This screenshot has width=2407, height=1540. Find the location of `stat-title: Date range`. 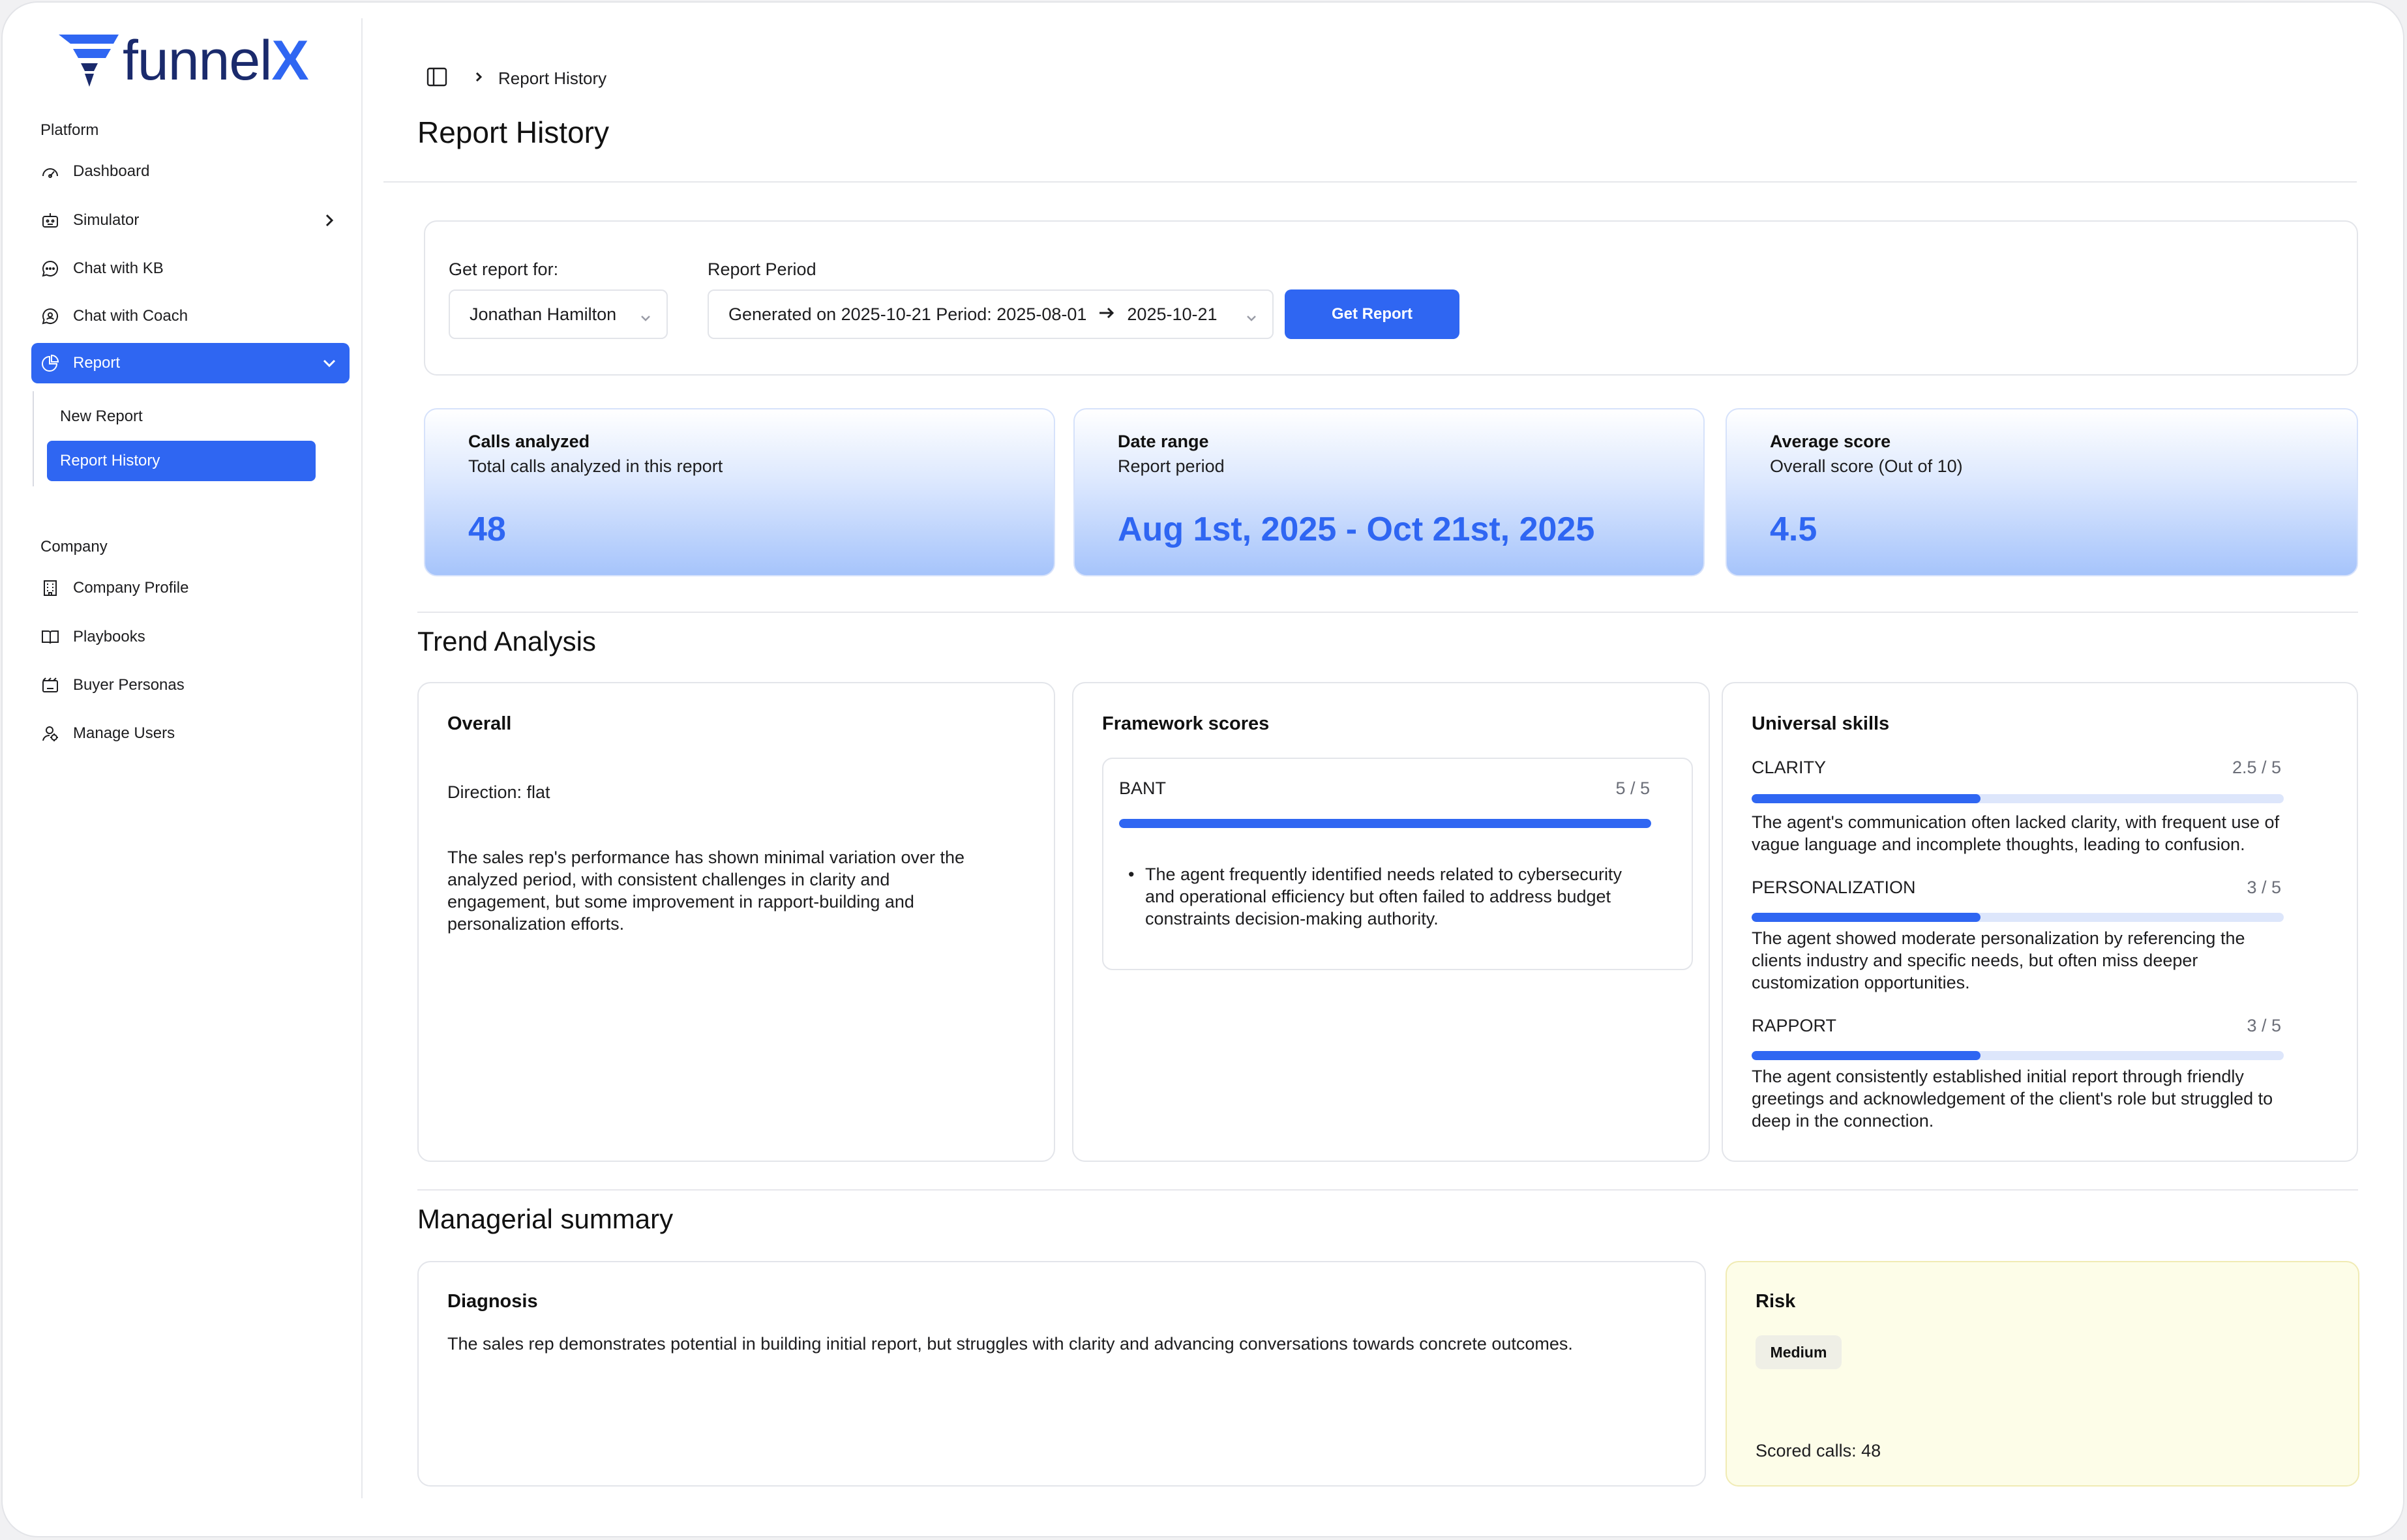

stat-title: Date range is located at coordinates (1163, 441).